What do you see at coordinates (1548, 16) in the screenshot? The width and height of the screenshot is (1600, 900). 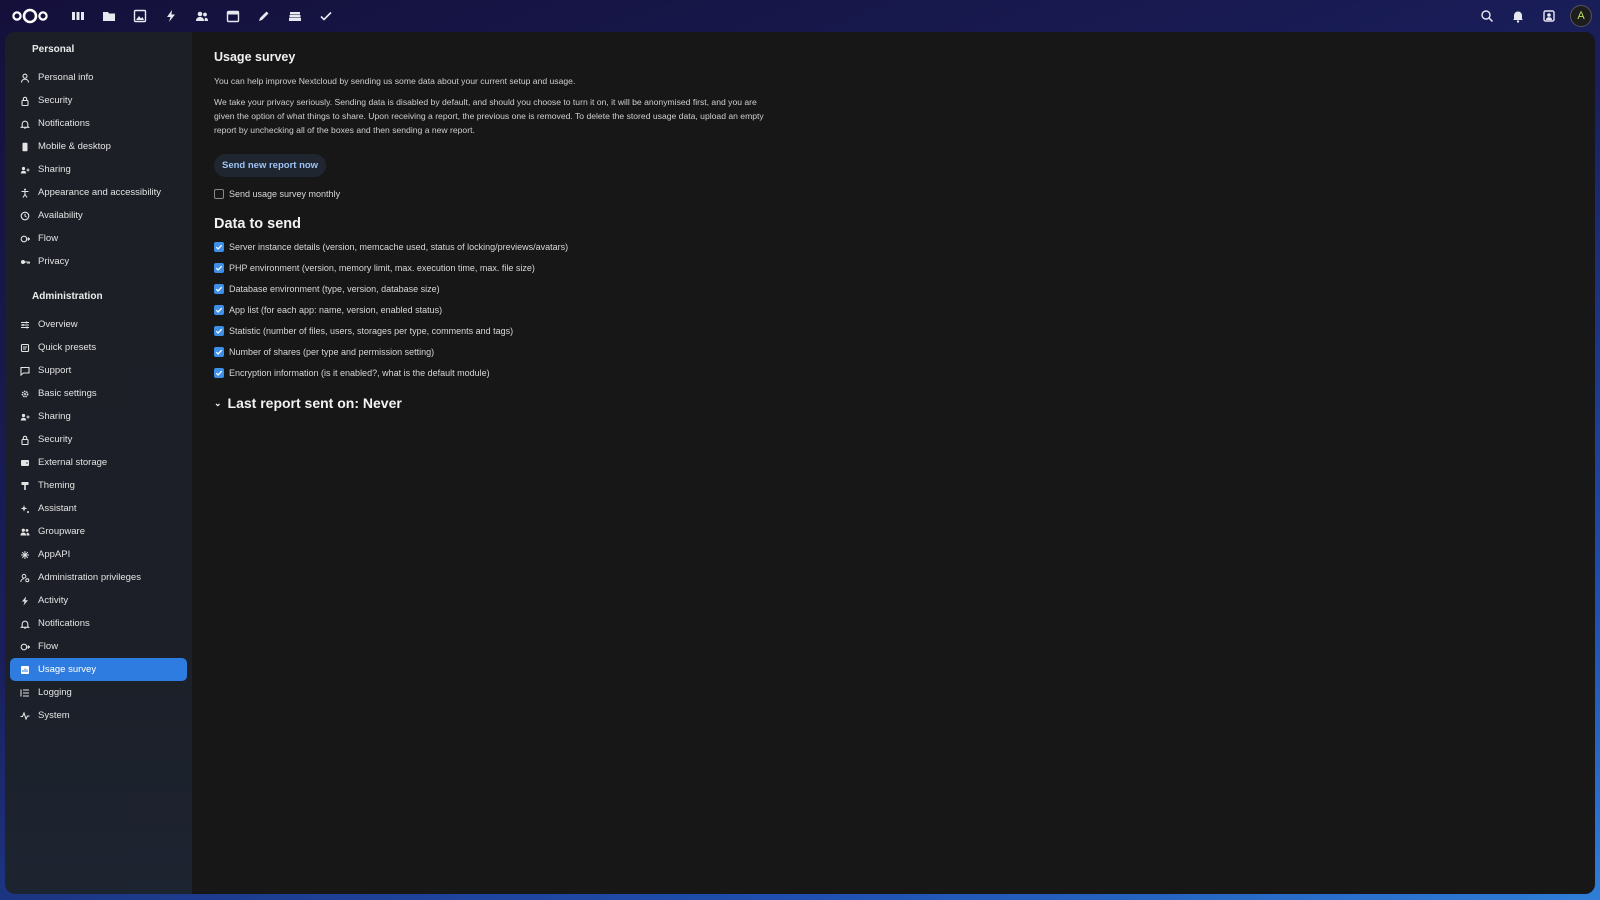 I see `contacts-menu-icon` at bounding box center [1548, 16].